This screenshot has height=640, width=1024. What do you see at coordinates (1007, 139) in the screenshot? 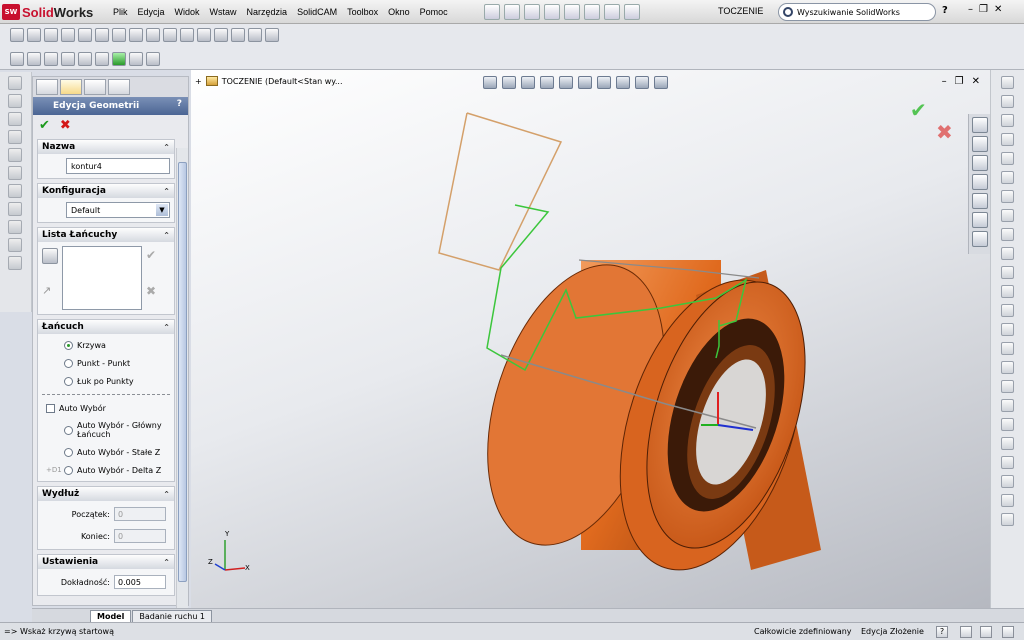
I see `rectangle-icon` at bounding box center [1007, 139].